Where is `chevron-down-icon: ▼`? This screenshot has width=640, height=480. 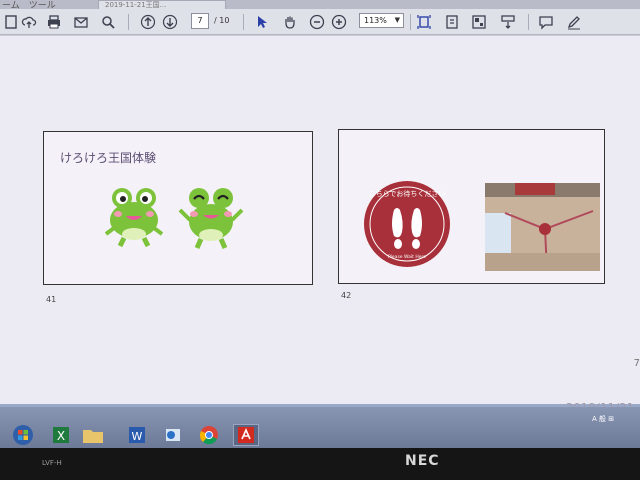
chevron-down-icon: ▼ is located at coordinates (397, 20).